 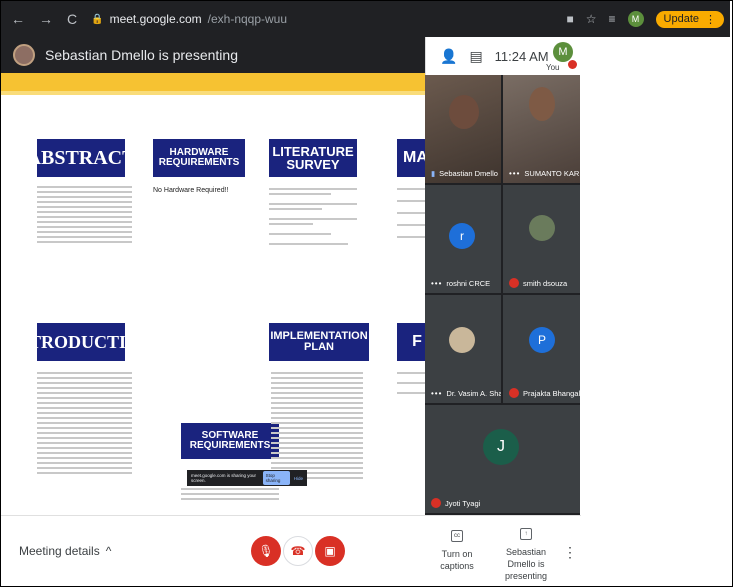 What do you see at coordinates (526, 564) in the screenshot?
I see `presenting-label: Sebastian Dmello is presenting` at bounding box center [526, 564].